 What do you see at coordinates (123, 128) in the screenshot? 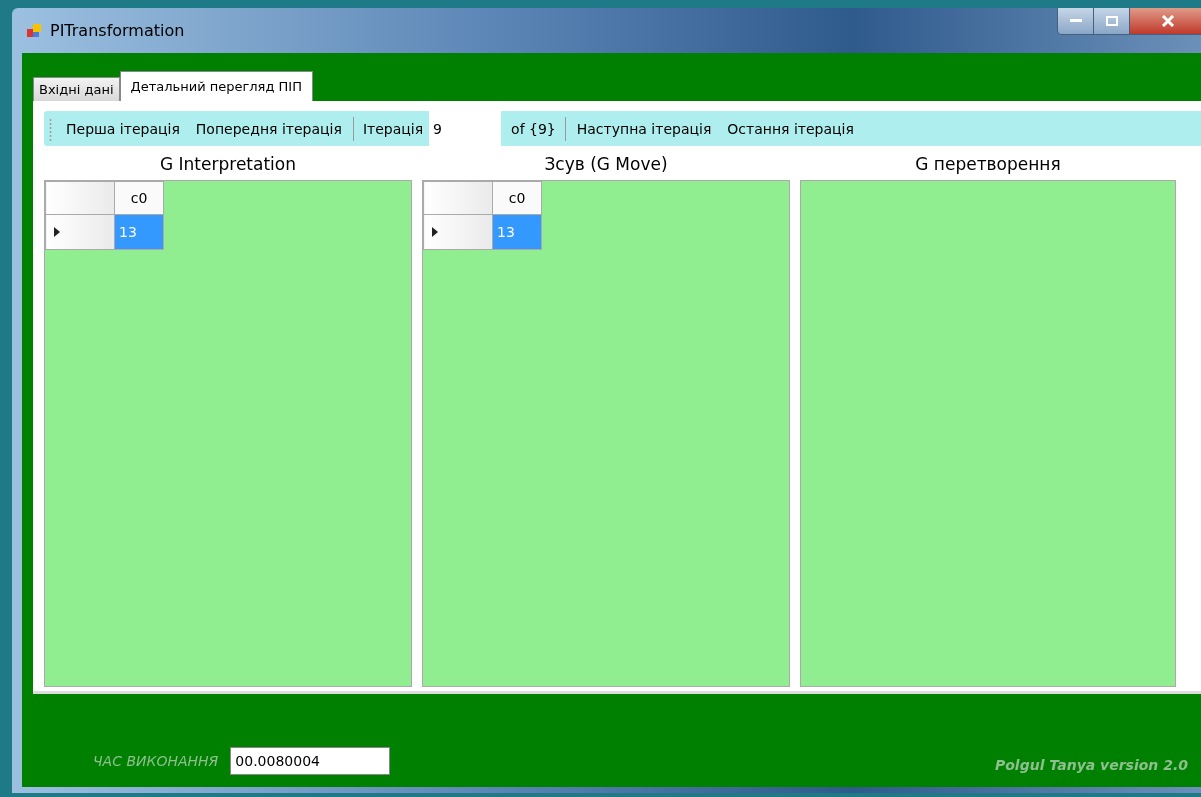
I see `toolbar-button: Перша ітерація` at bounding box center [123, 128].